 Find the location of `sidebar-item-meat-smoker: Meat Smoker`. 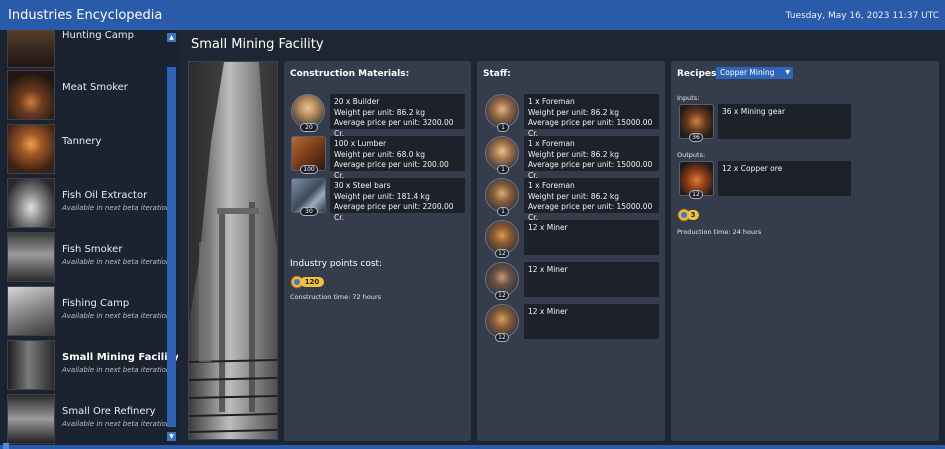

sidebar-item-meat-smoker: Meat Smoker is located at coordinates (82, 95).